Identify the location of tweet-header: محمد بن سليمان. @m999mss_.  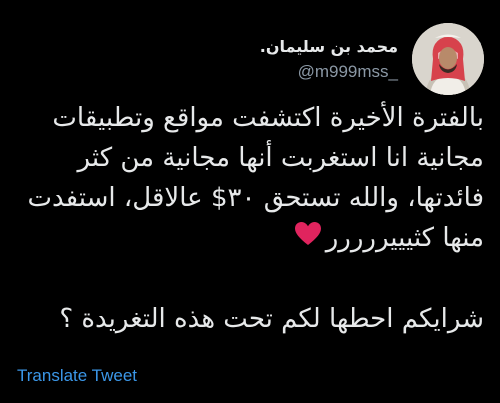
(372, 59).